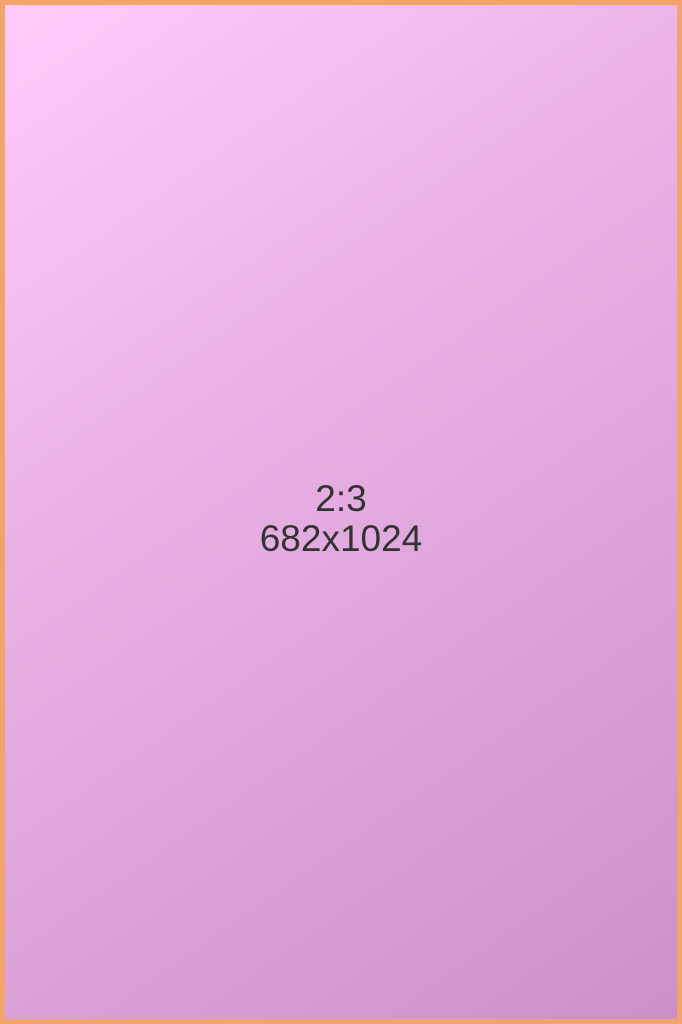 This screenshot has height=1024, width=682. I want to click on aspect-ratio-text: 2:3, so click(341, 498).